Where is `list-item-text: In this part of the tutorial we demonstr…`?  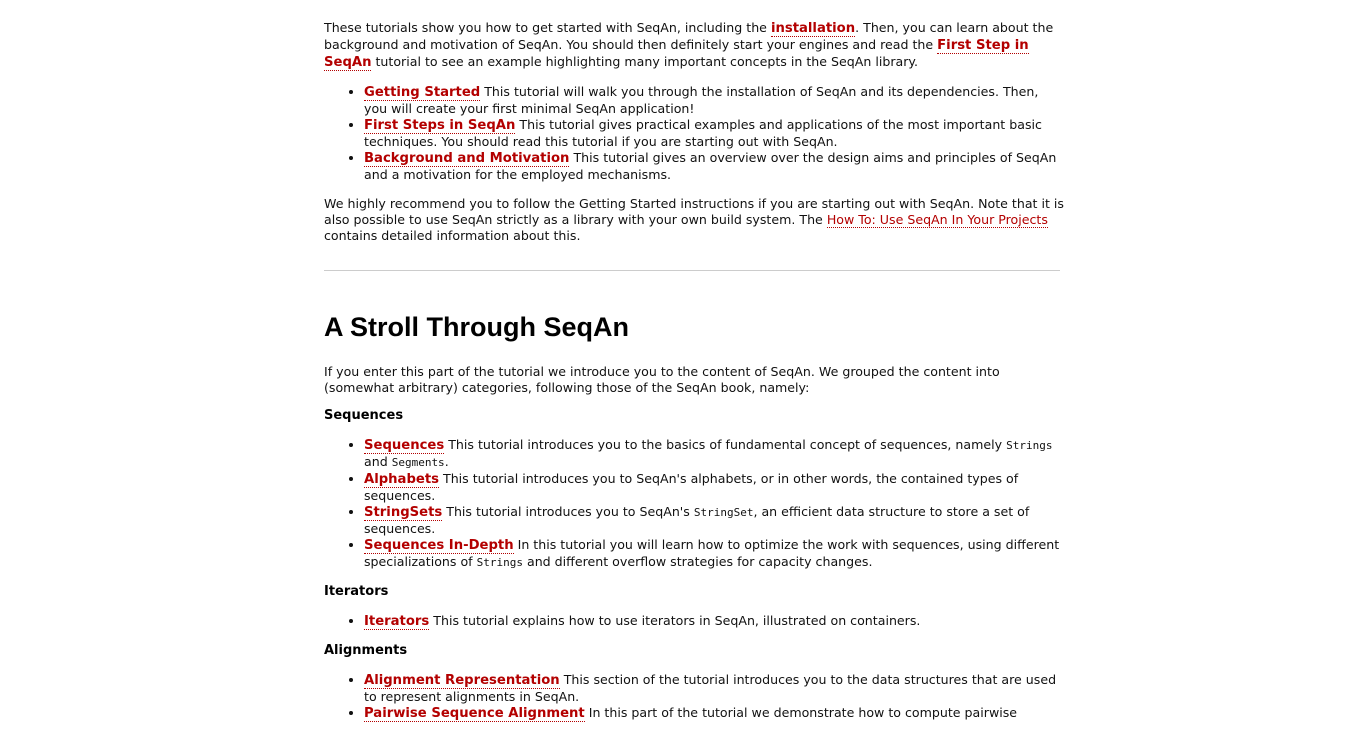
list-item-text: In this part of the tutorial we demonstr… is located at coordinates (801, 712).